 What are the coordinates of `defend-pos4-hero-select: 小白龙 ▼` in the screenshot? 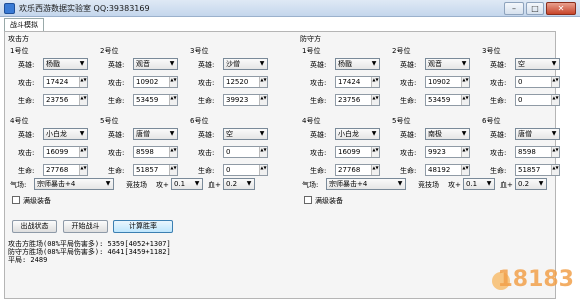 It's located at (357, 134).